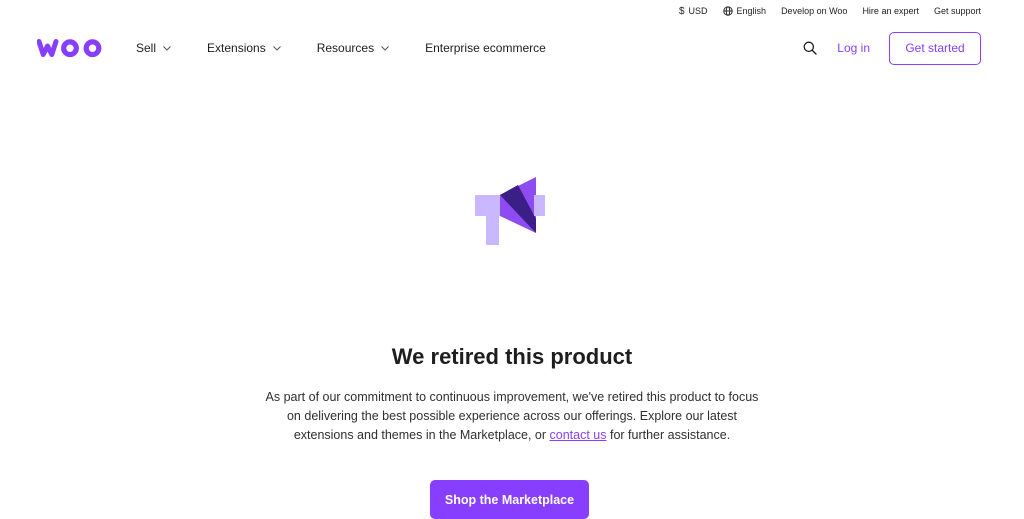  I want to click on woo-logo, so click(69, 50).